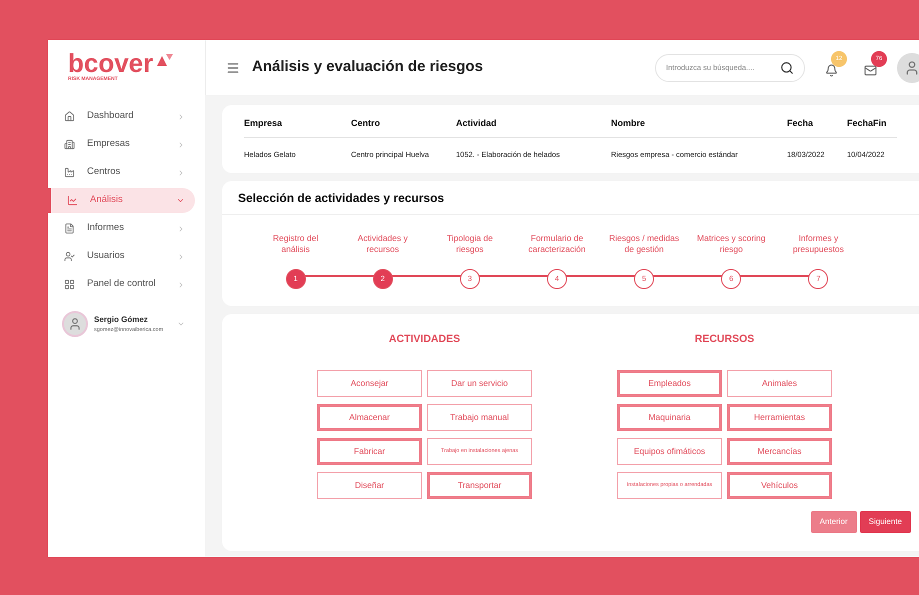 This screenshot has height=595, width=919. I want to click on option-toggle: Almacenar, so click(369, 417).